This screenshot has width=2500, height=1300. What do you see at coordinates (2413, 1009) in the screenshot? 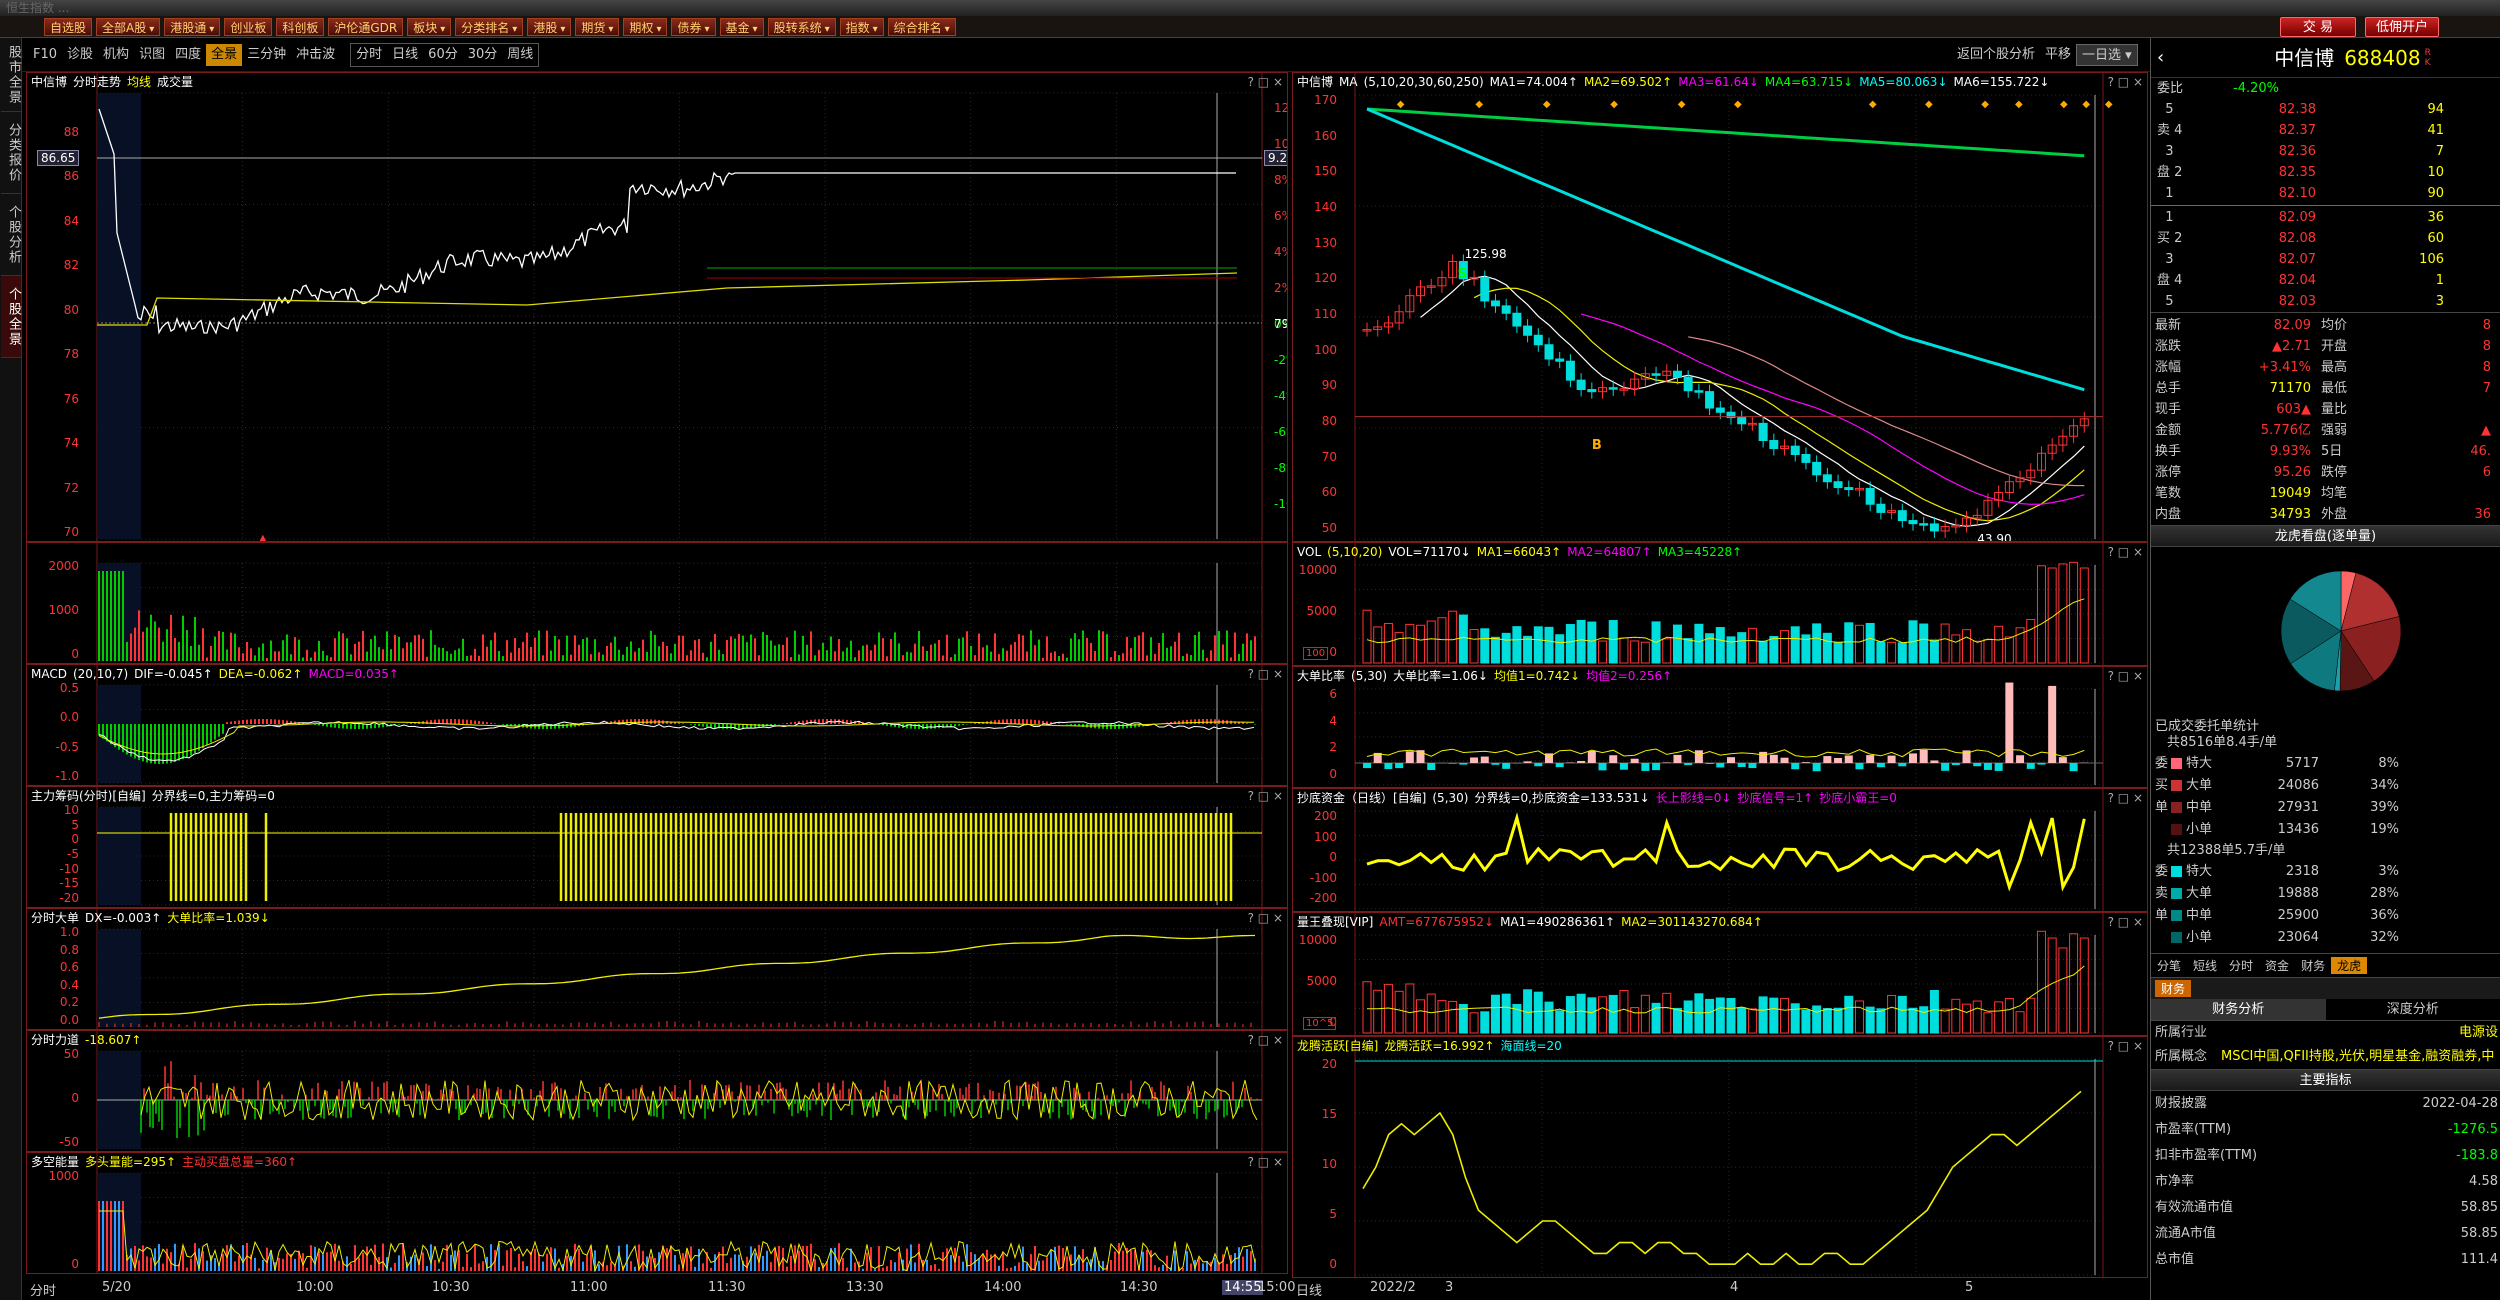
I see `deep-analysis-tab: 深度分析` at bounding box center [2413, 1009].